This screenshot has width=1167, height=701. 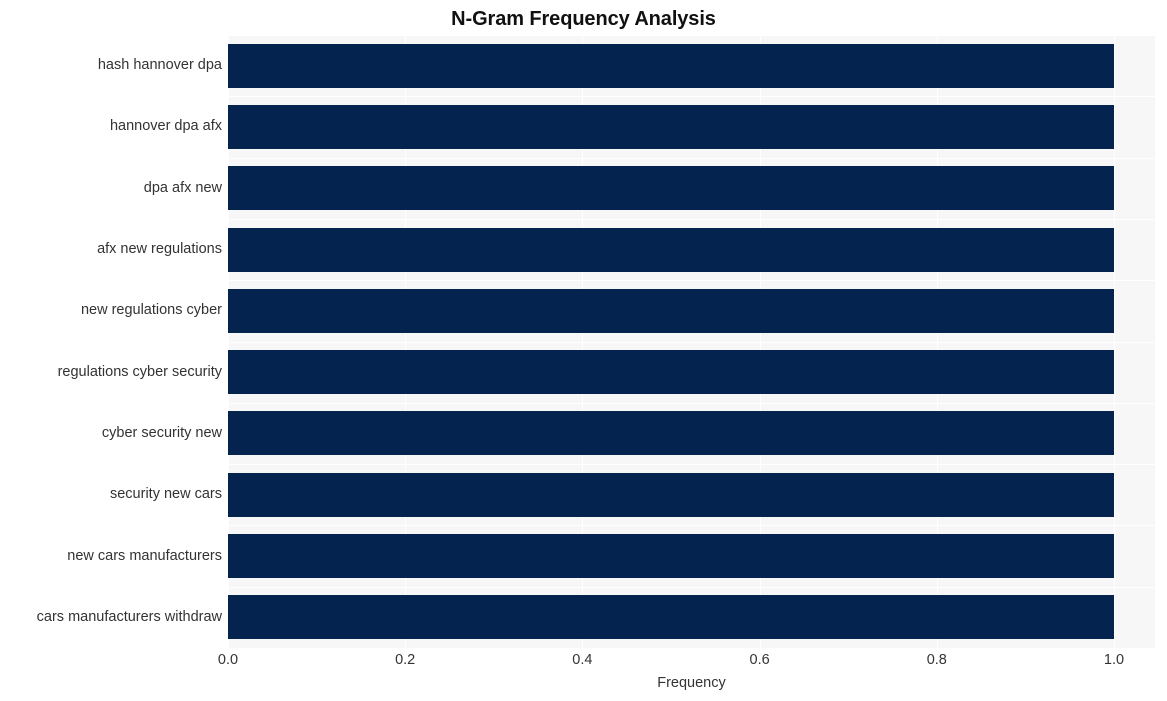 I want to click on chart-title: N-Gram Frequency Analysis, so click(x=583, y=19).